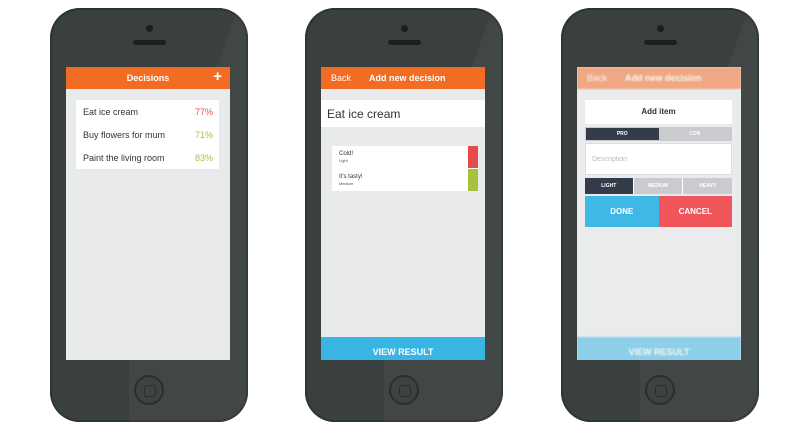 Image resolution: width=800 pixels, height=430 pixels. I want to click on list-item: Cold! Light, so click(405, 157).